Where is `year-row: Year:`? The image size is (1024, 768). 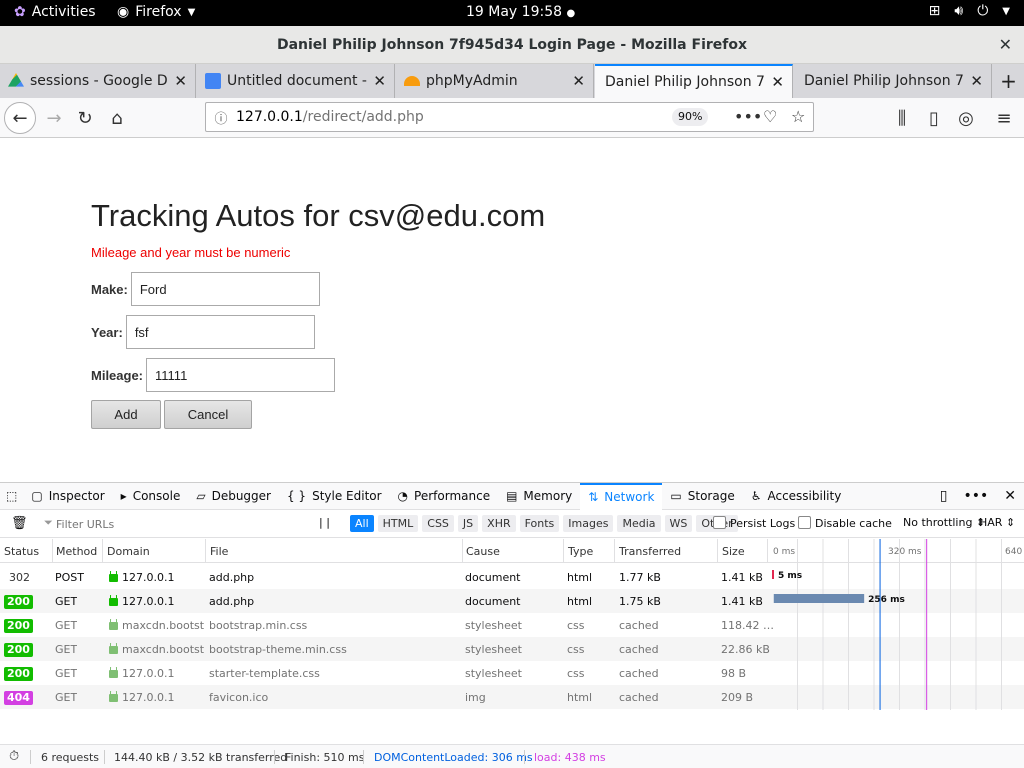 year-row: Year: is located at coordinates (203, 332).